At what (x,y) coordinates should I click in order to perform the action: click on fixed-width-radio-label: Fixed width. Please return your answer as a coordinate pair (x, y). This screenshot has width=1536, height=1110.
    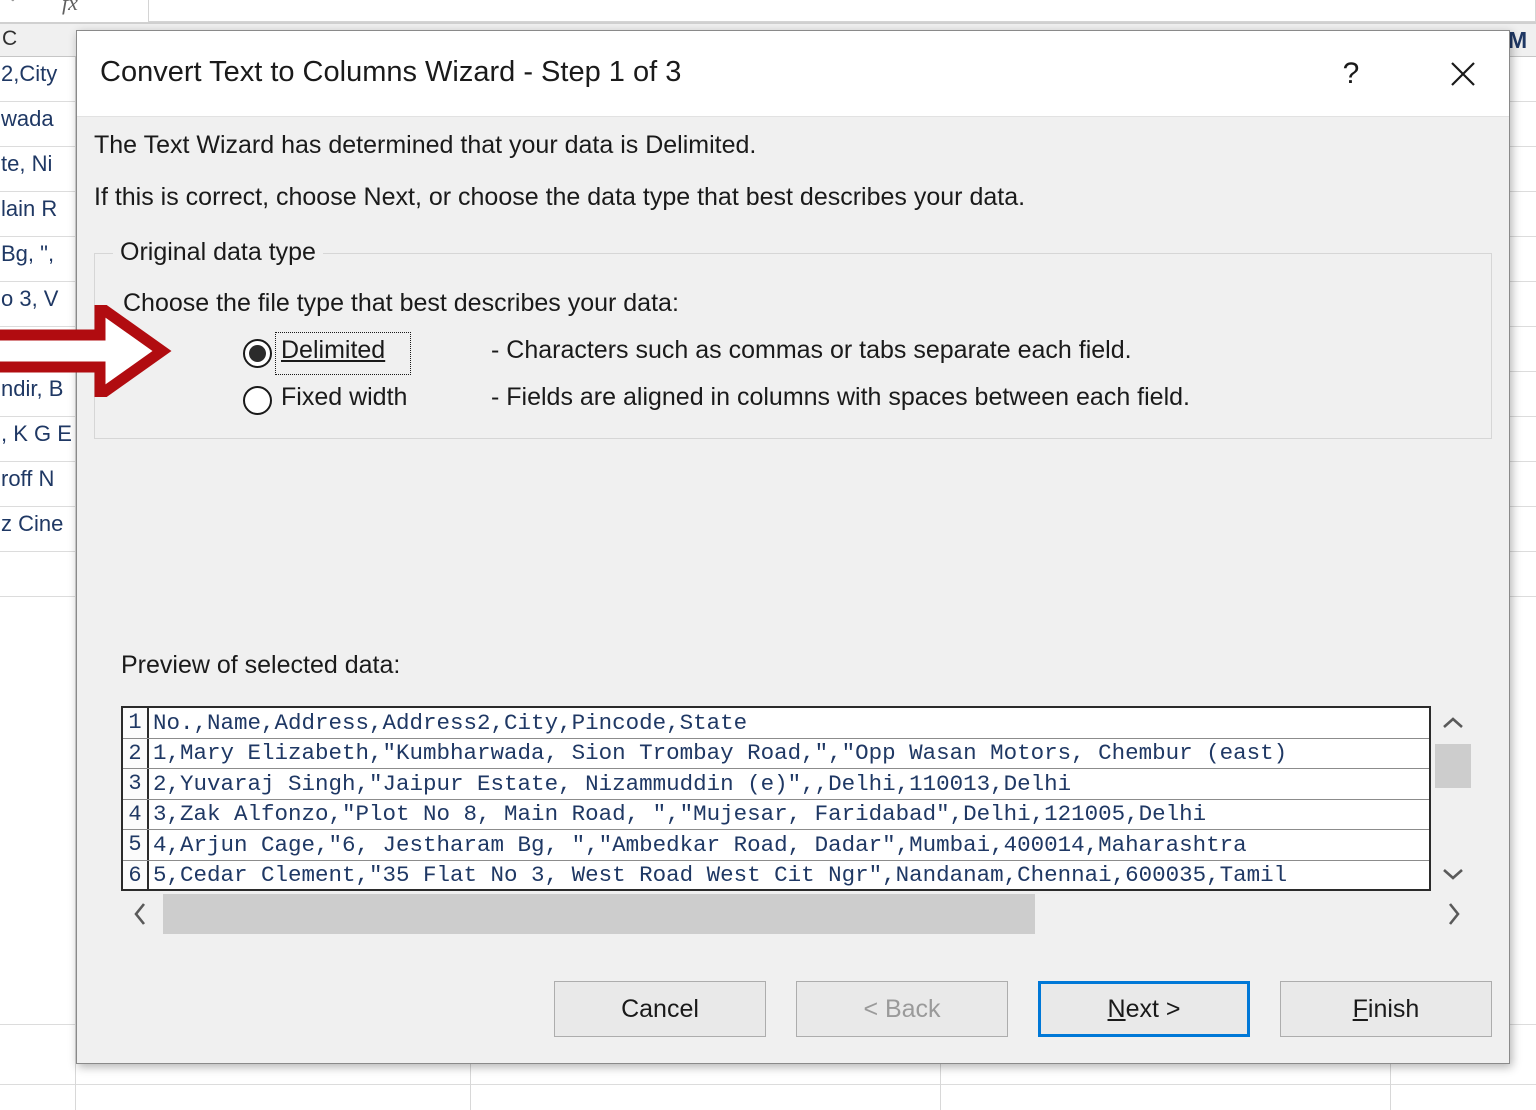
    Looking at the image, I should click on (344, 397).